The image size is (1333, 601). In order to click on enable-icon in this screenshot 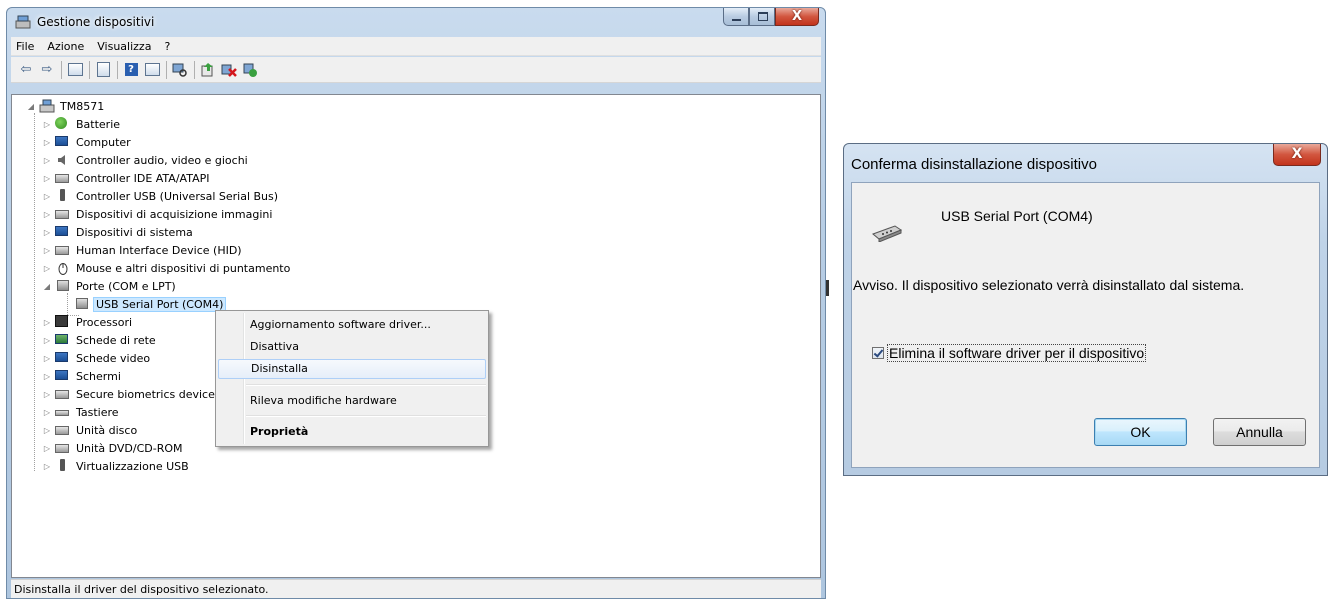, I will do `click(250, 70)`.